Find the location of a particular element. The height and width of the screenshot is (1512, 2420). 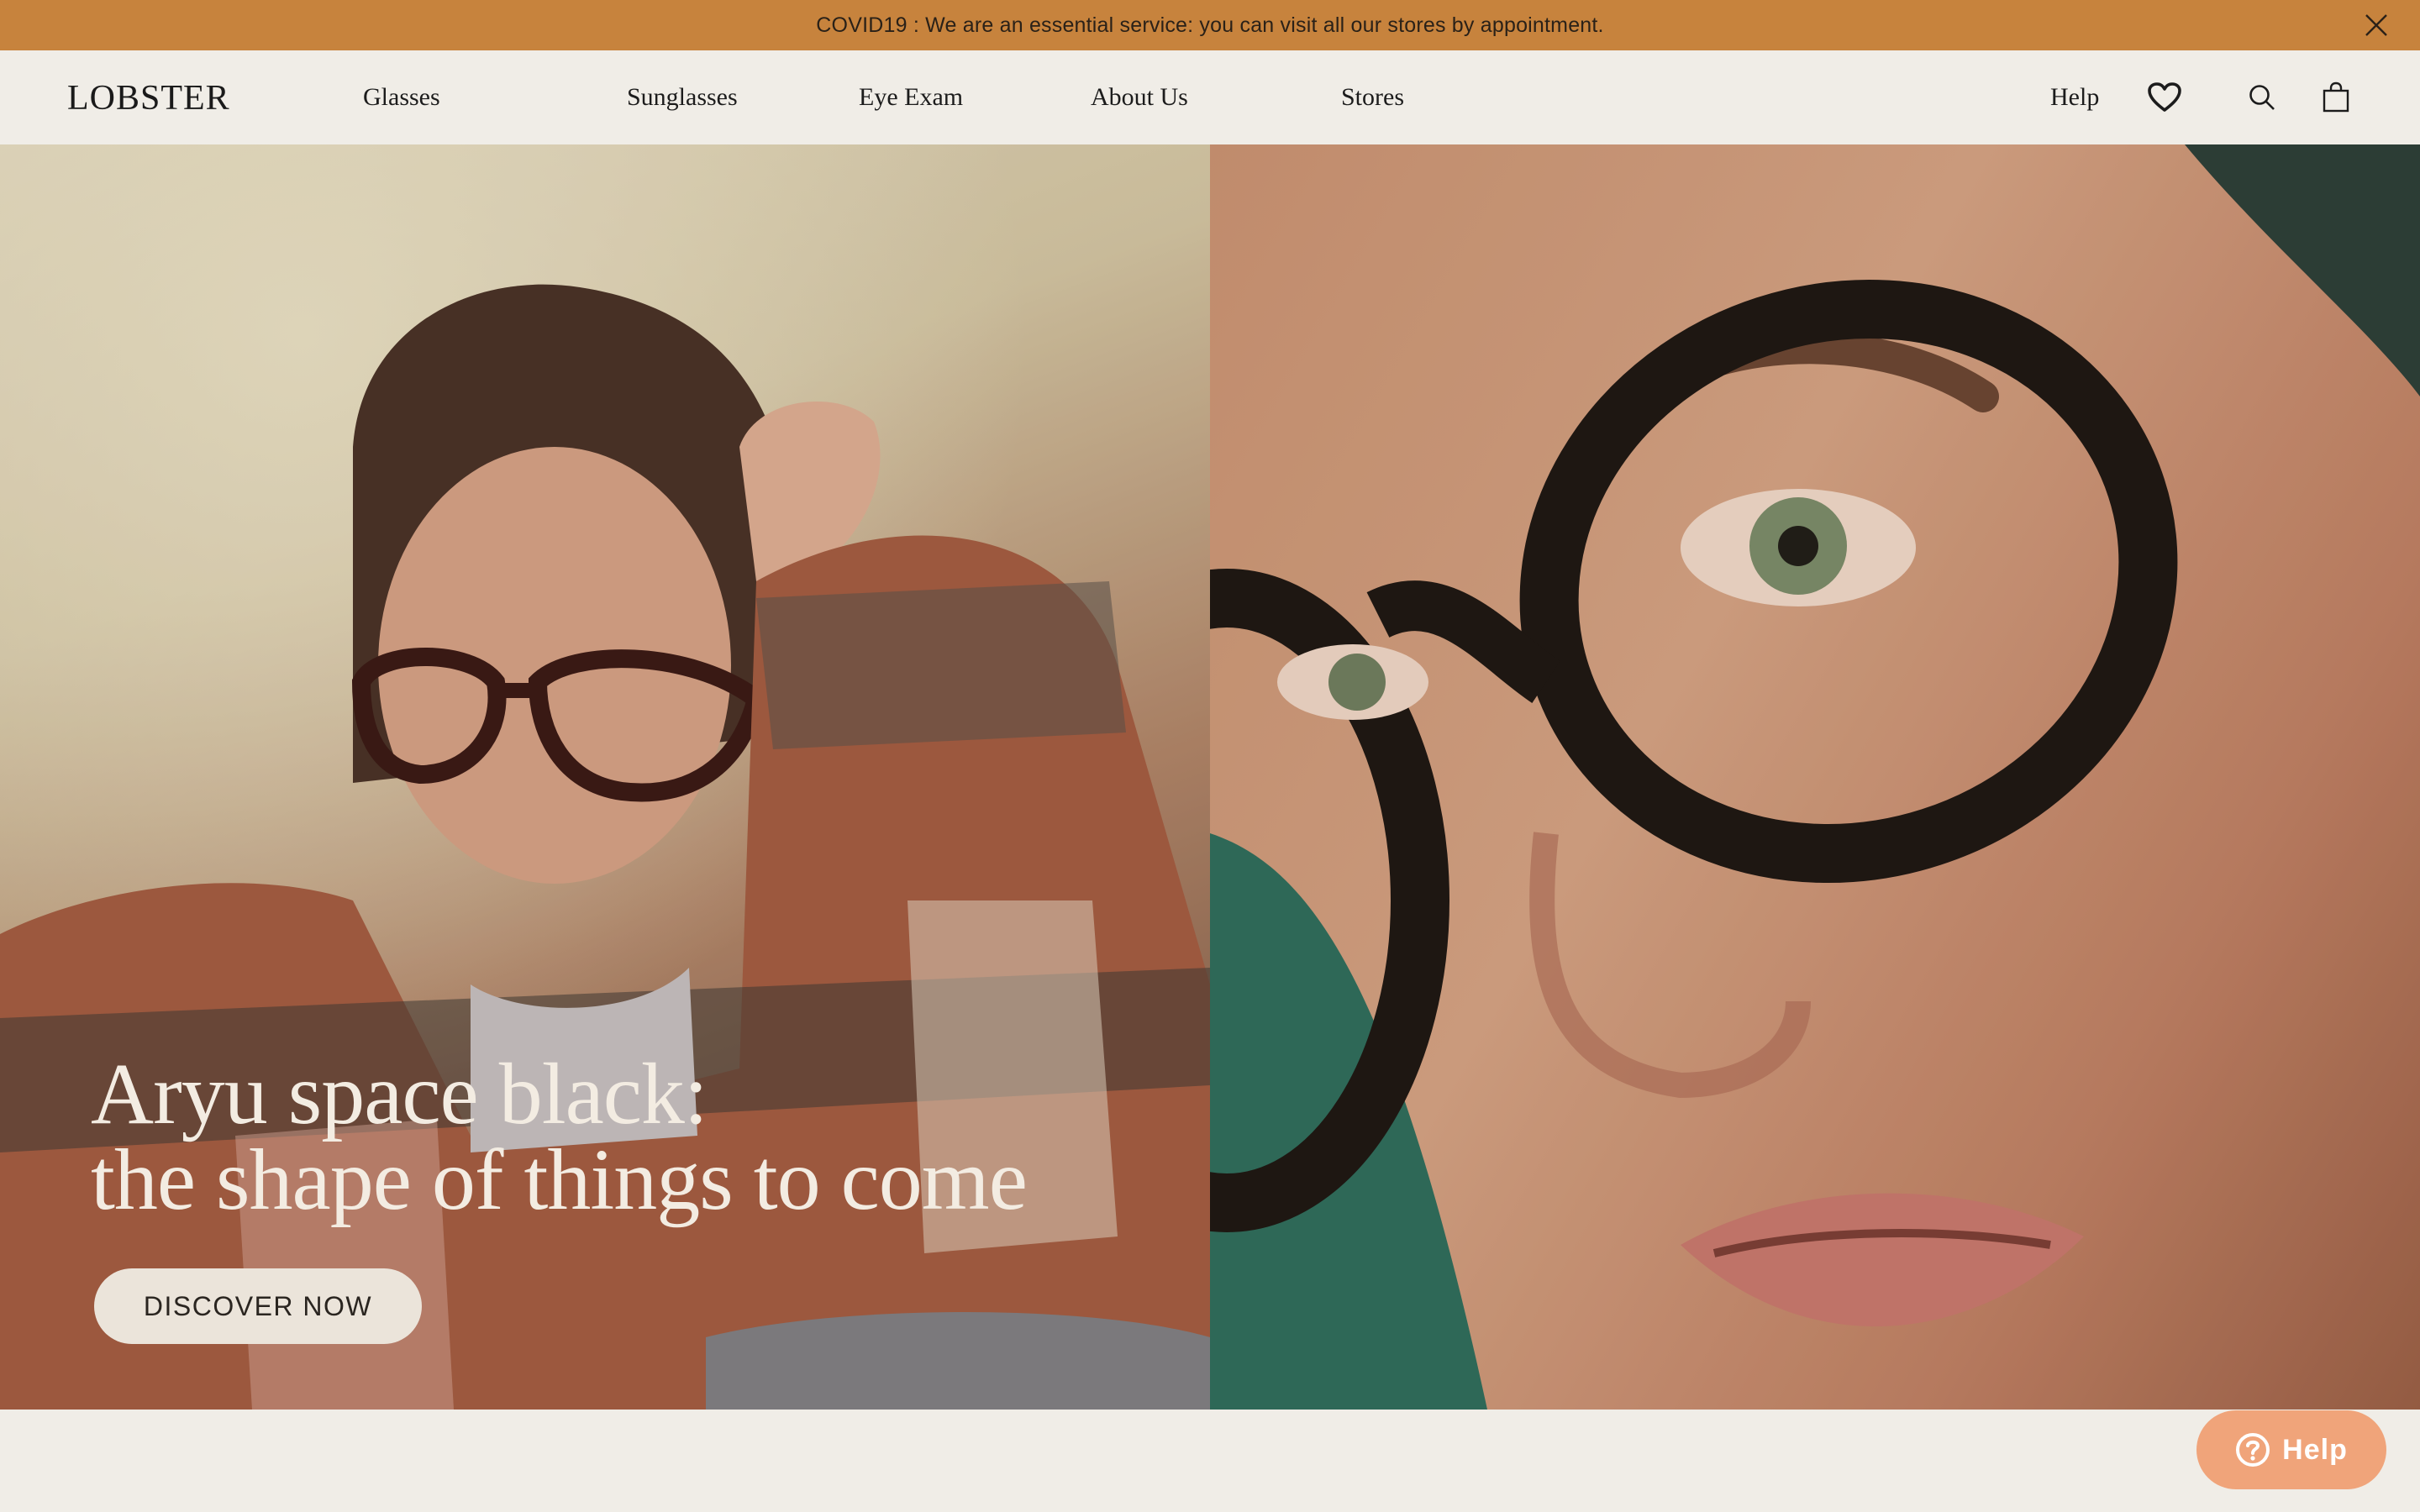

nav-help: Help is located at coordinates (2074, 97).